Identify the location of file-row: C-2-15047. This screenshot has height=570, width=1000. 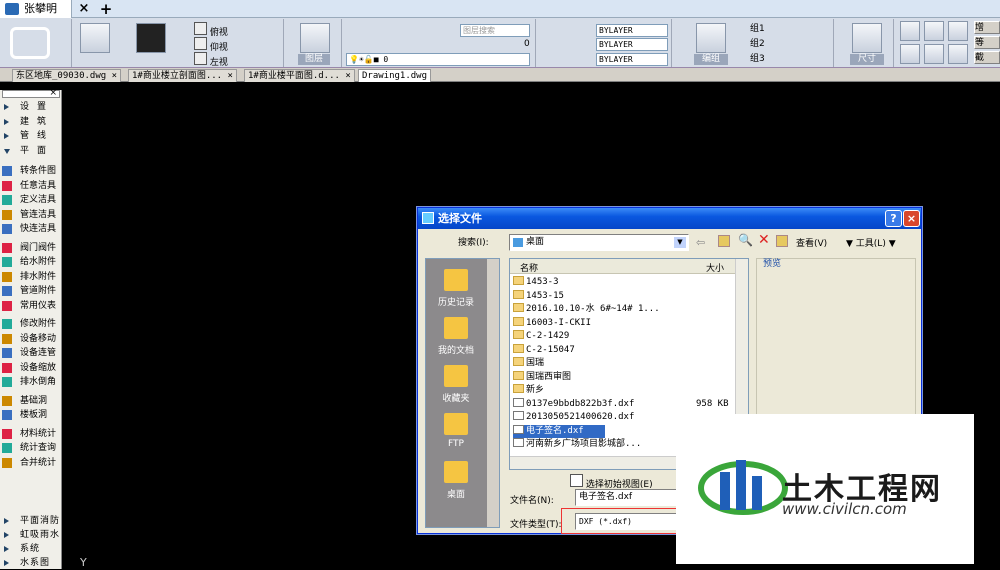
(544, 350).